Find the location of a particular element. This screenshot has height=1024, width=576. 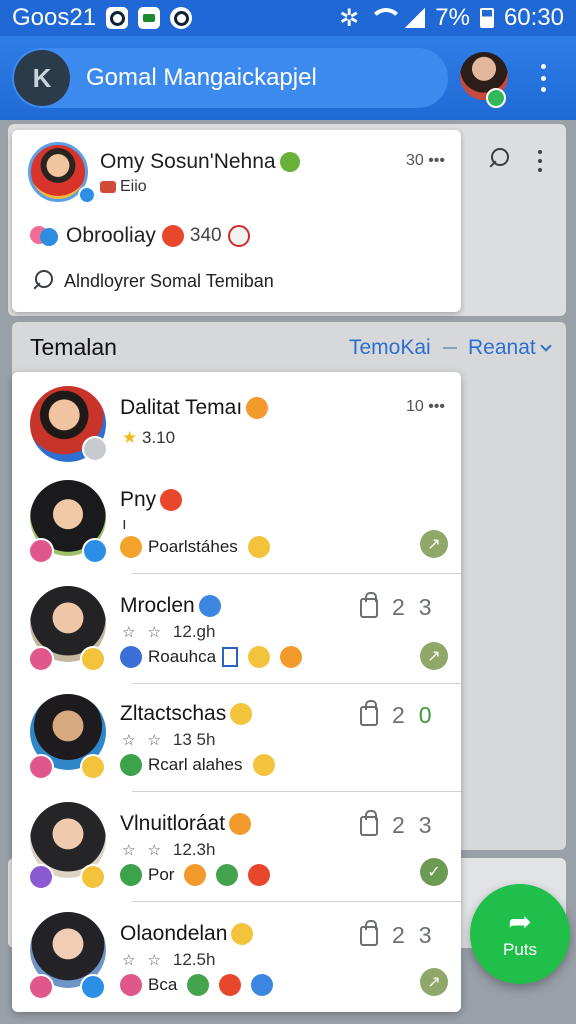

signal-icon is located at coordinates (415, 18).